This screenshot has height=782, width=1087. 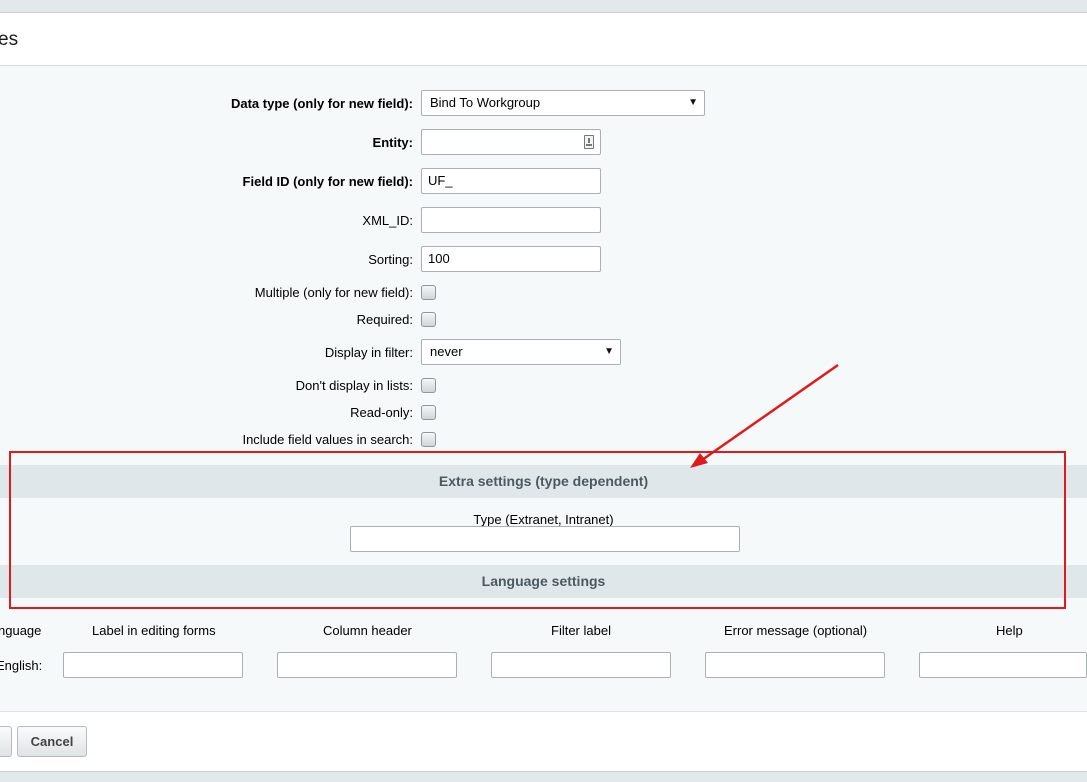 I want to click on english-column-header-input, so click(x=367, y=665).